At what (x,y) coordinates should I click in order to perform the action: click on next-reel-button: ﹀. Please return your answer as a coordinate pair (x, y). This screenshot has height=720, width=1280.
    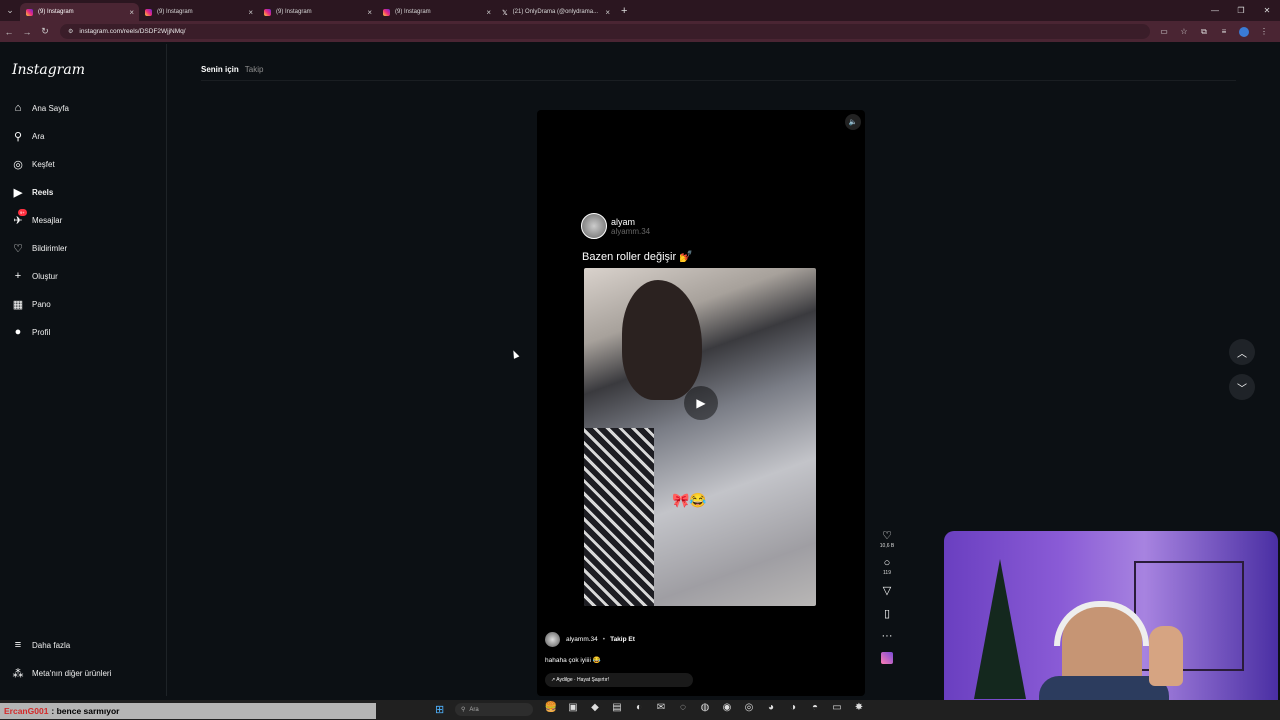
    Looking at the image, I should click on (1242, 387).